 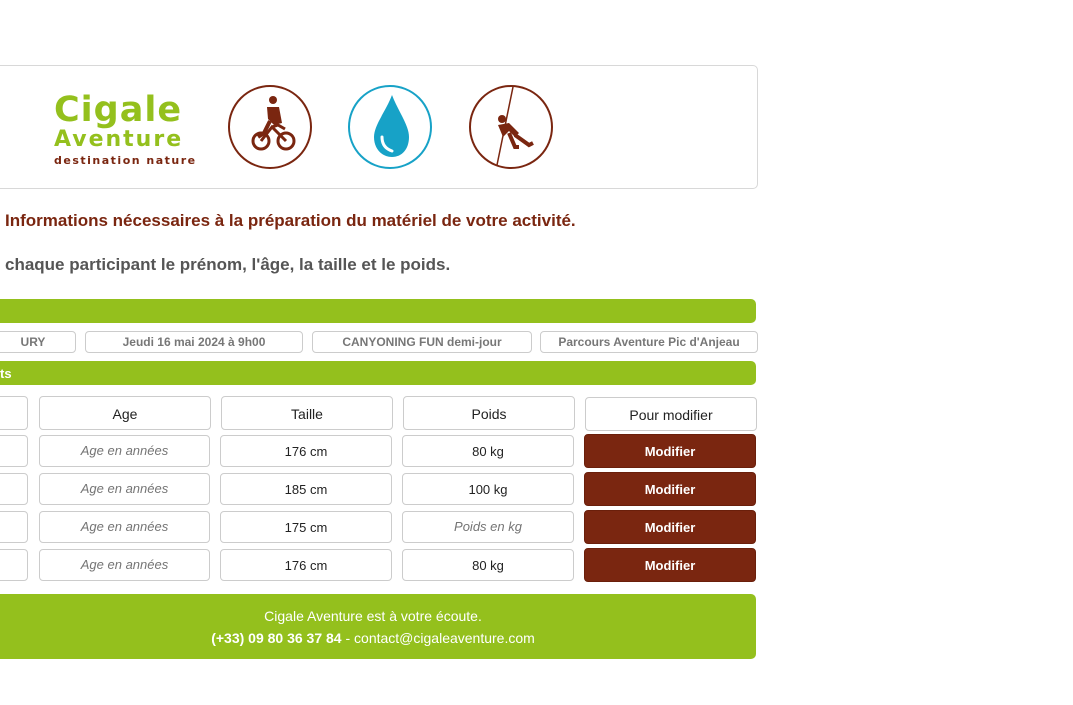 What do you see at coordinates (125, 160) in the screenshot?
I see `logo-tagline: destination nature` at bounding box center [125, 160].